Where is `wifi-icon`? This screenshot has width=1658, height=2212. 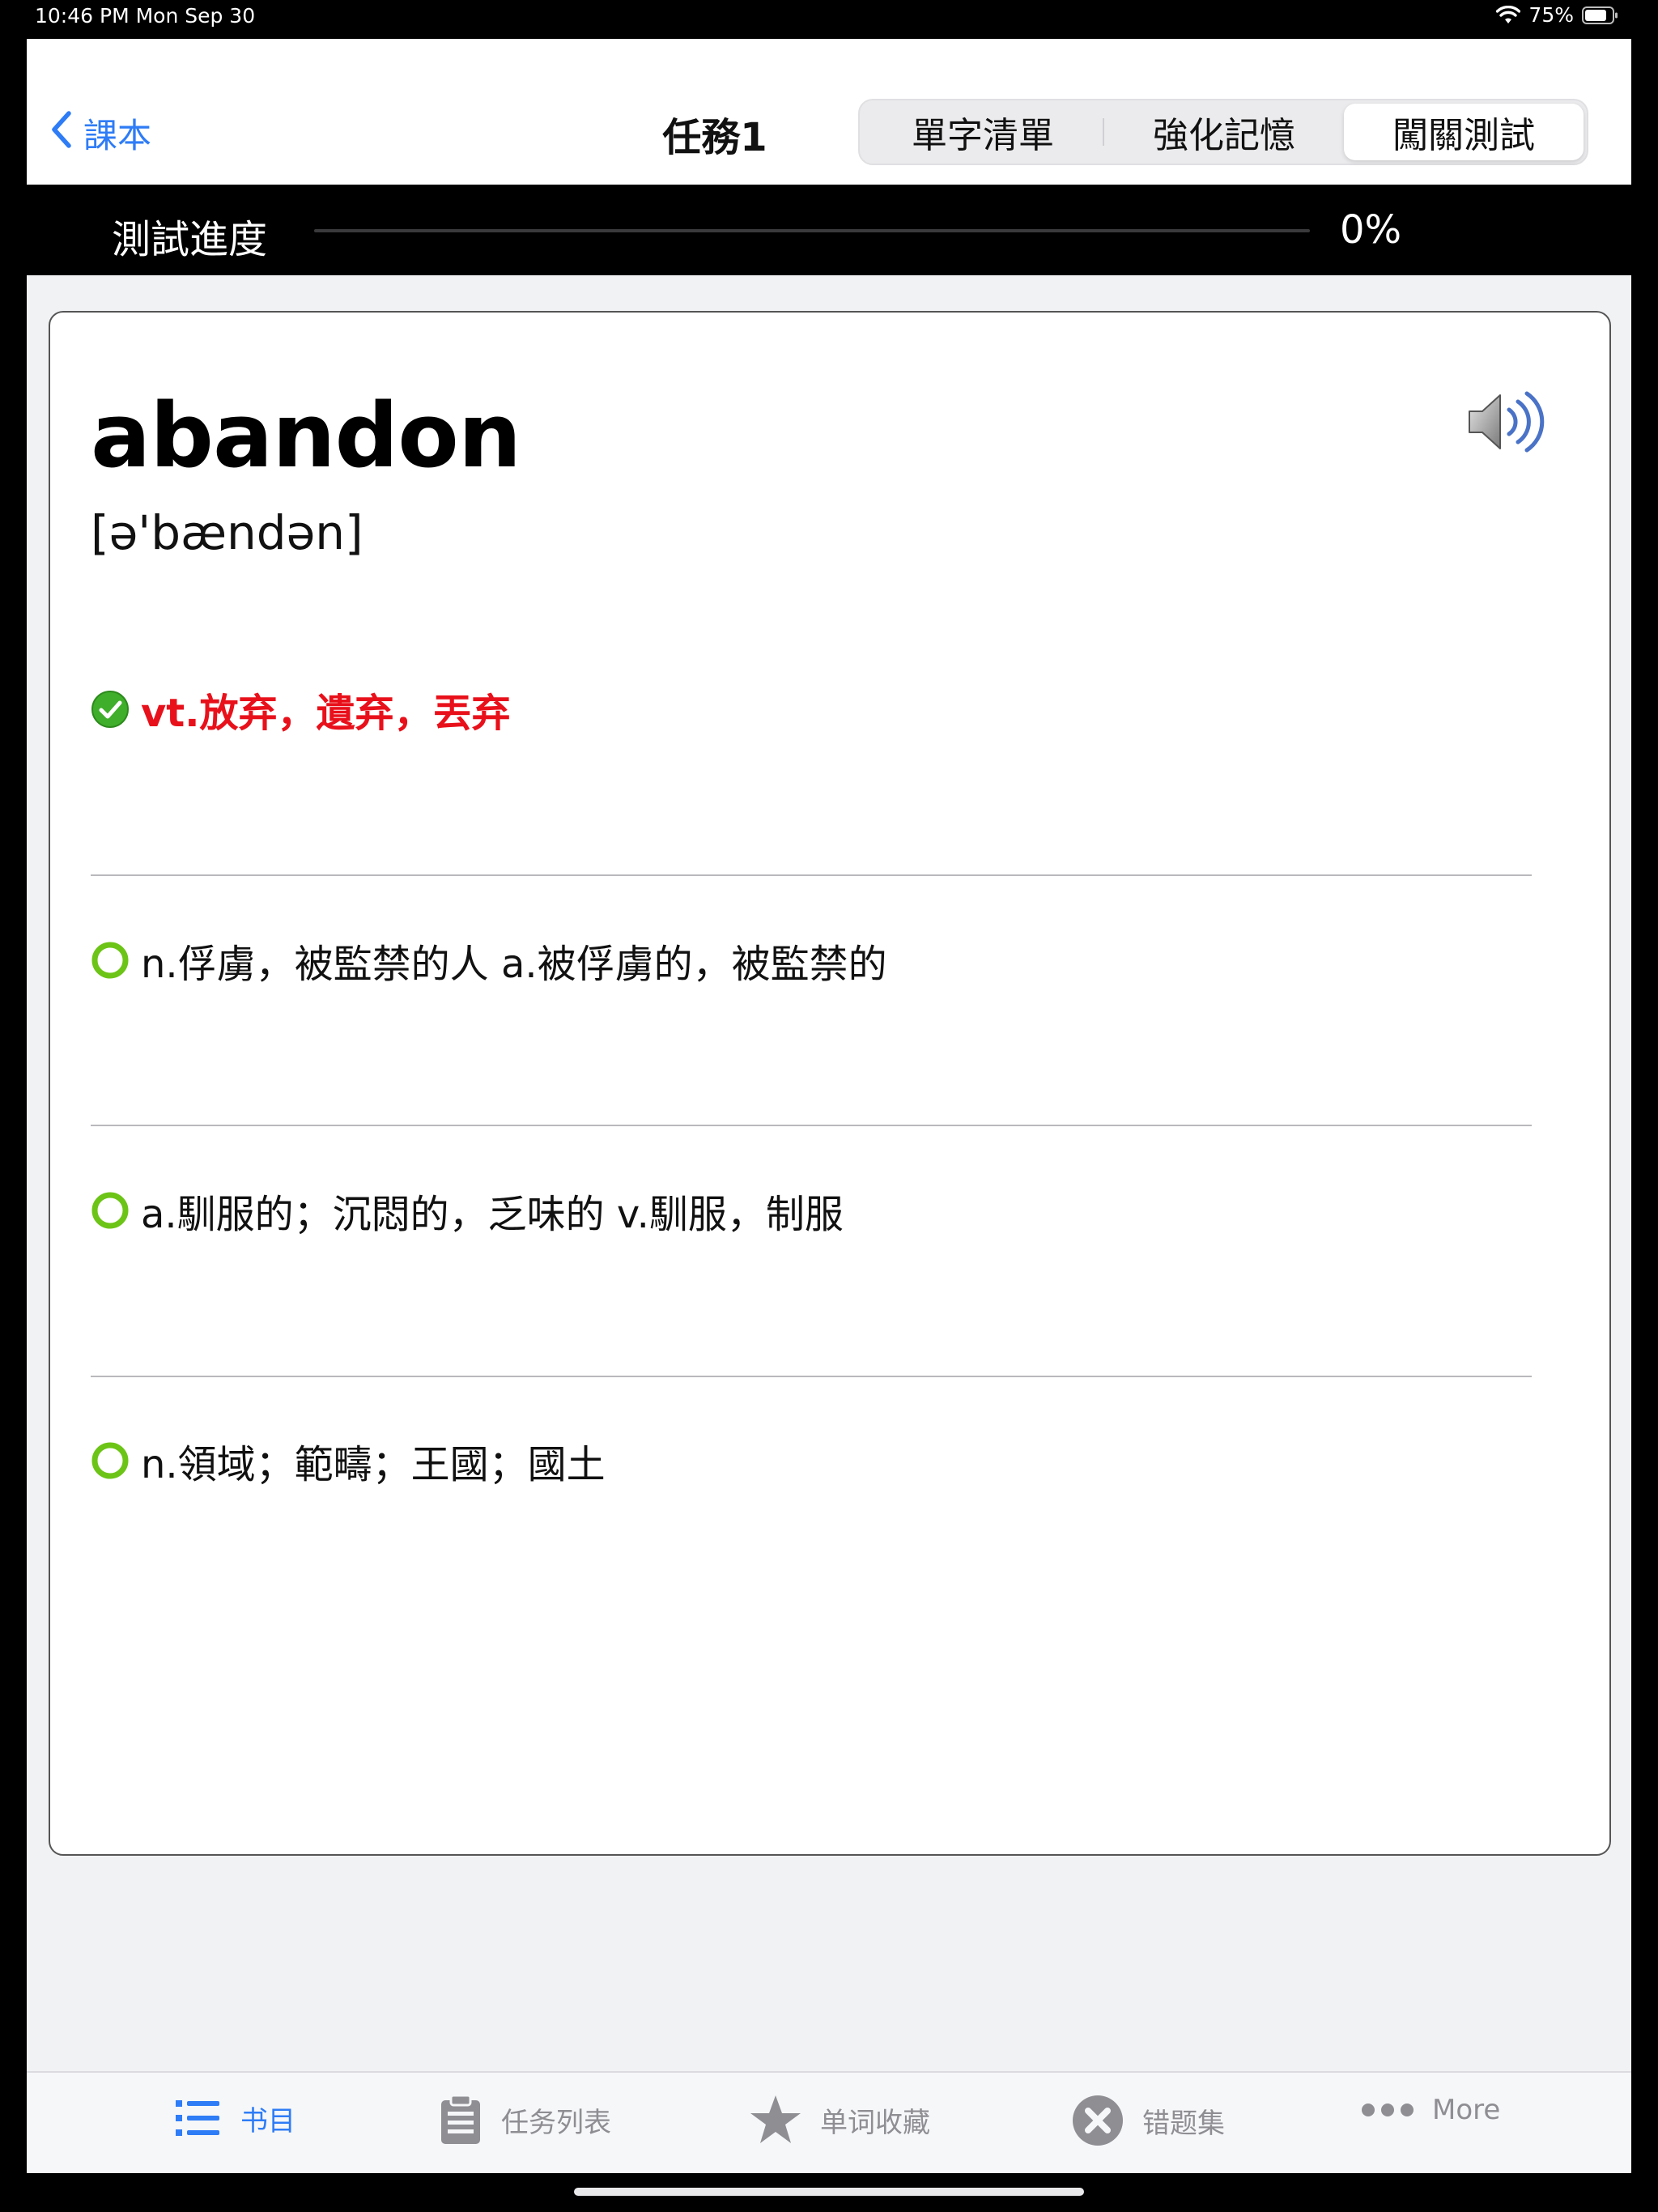
wifi-icon is located at coordinates (1508, 15).